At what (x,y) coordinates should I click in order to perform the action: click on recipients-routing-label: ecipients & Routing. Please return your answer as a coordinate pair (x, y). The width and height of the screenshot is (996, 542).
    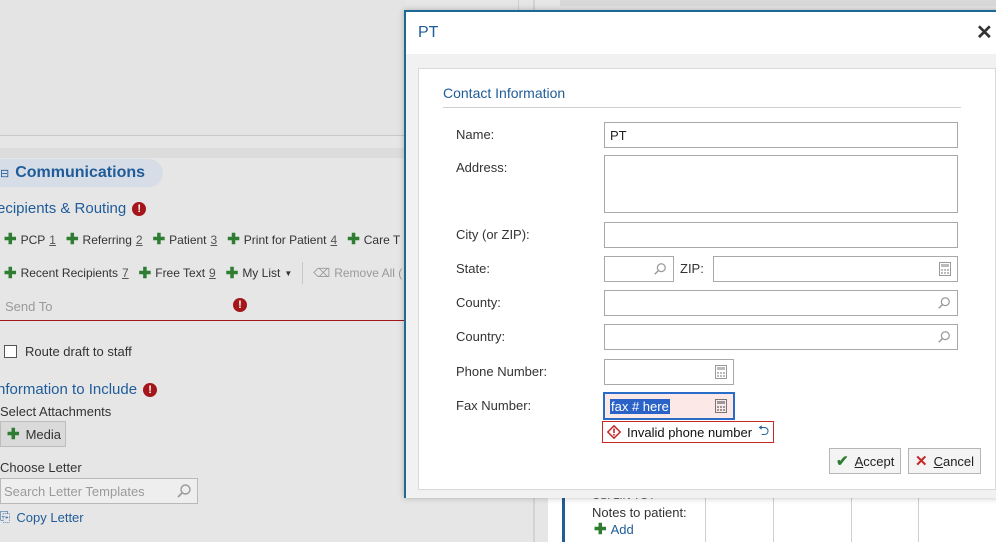
    Looking at the image, I should click on (63, 208).